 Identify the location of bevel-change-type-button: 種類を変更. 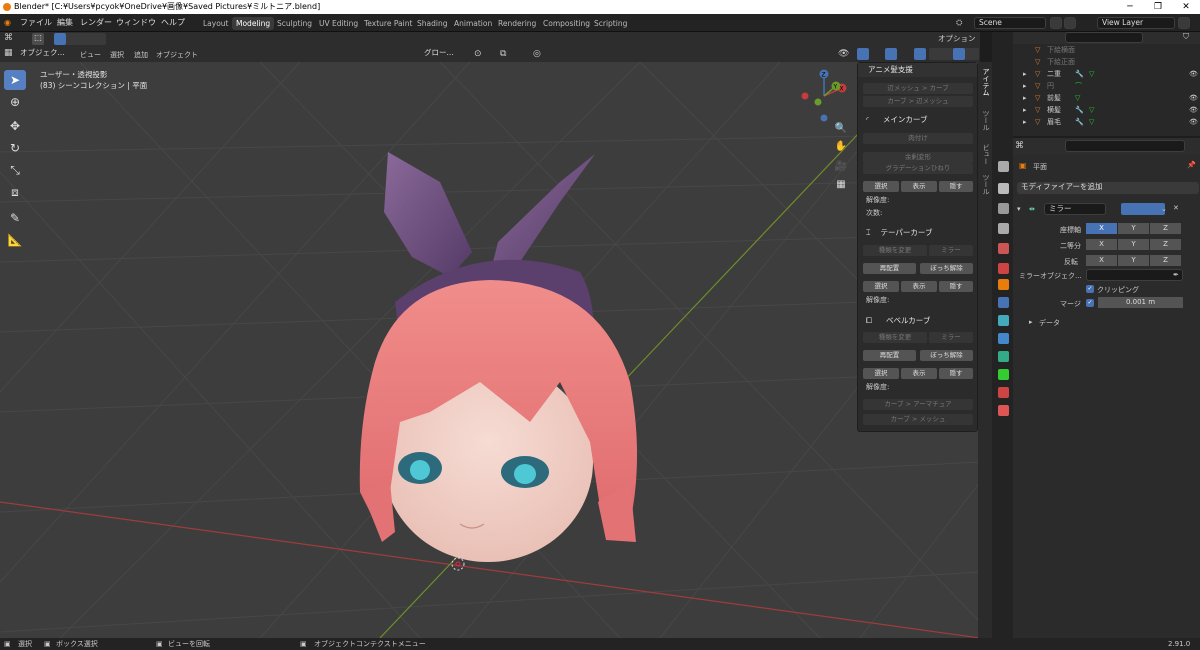
(895, 337).